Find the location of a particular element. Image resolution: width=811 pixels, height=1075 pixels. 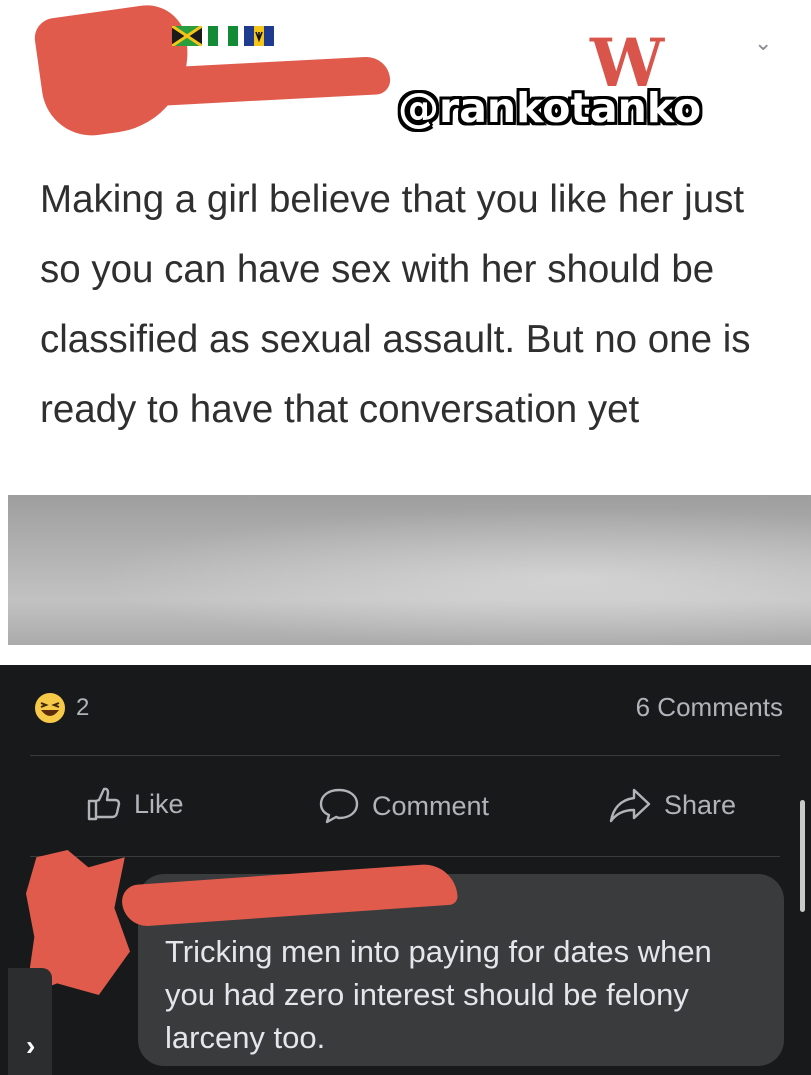

share-arrow-icon is located at coordinates (630, 805).